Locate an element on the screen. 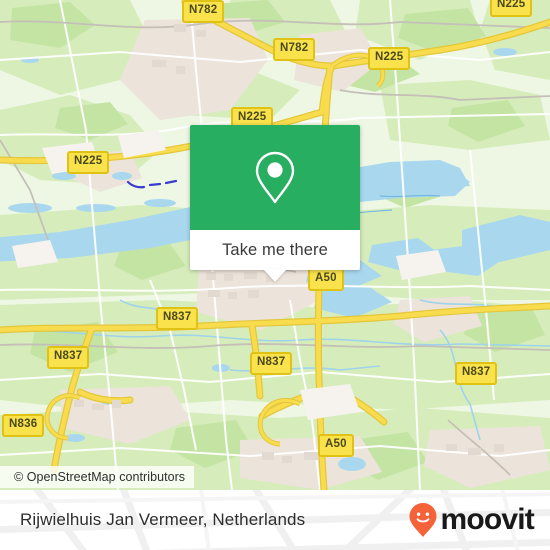 The width and height of the screenshot is (550, 550). moovit-smiley-pin-icon is located at coordinates (423, 520).